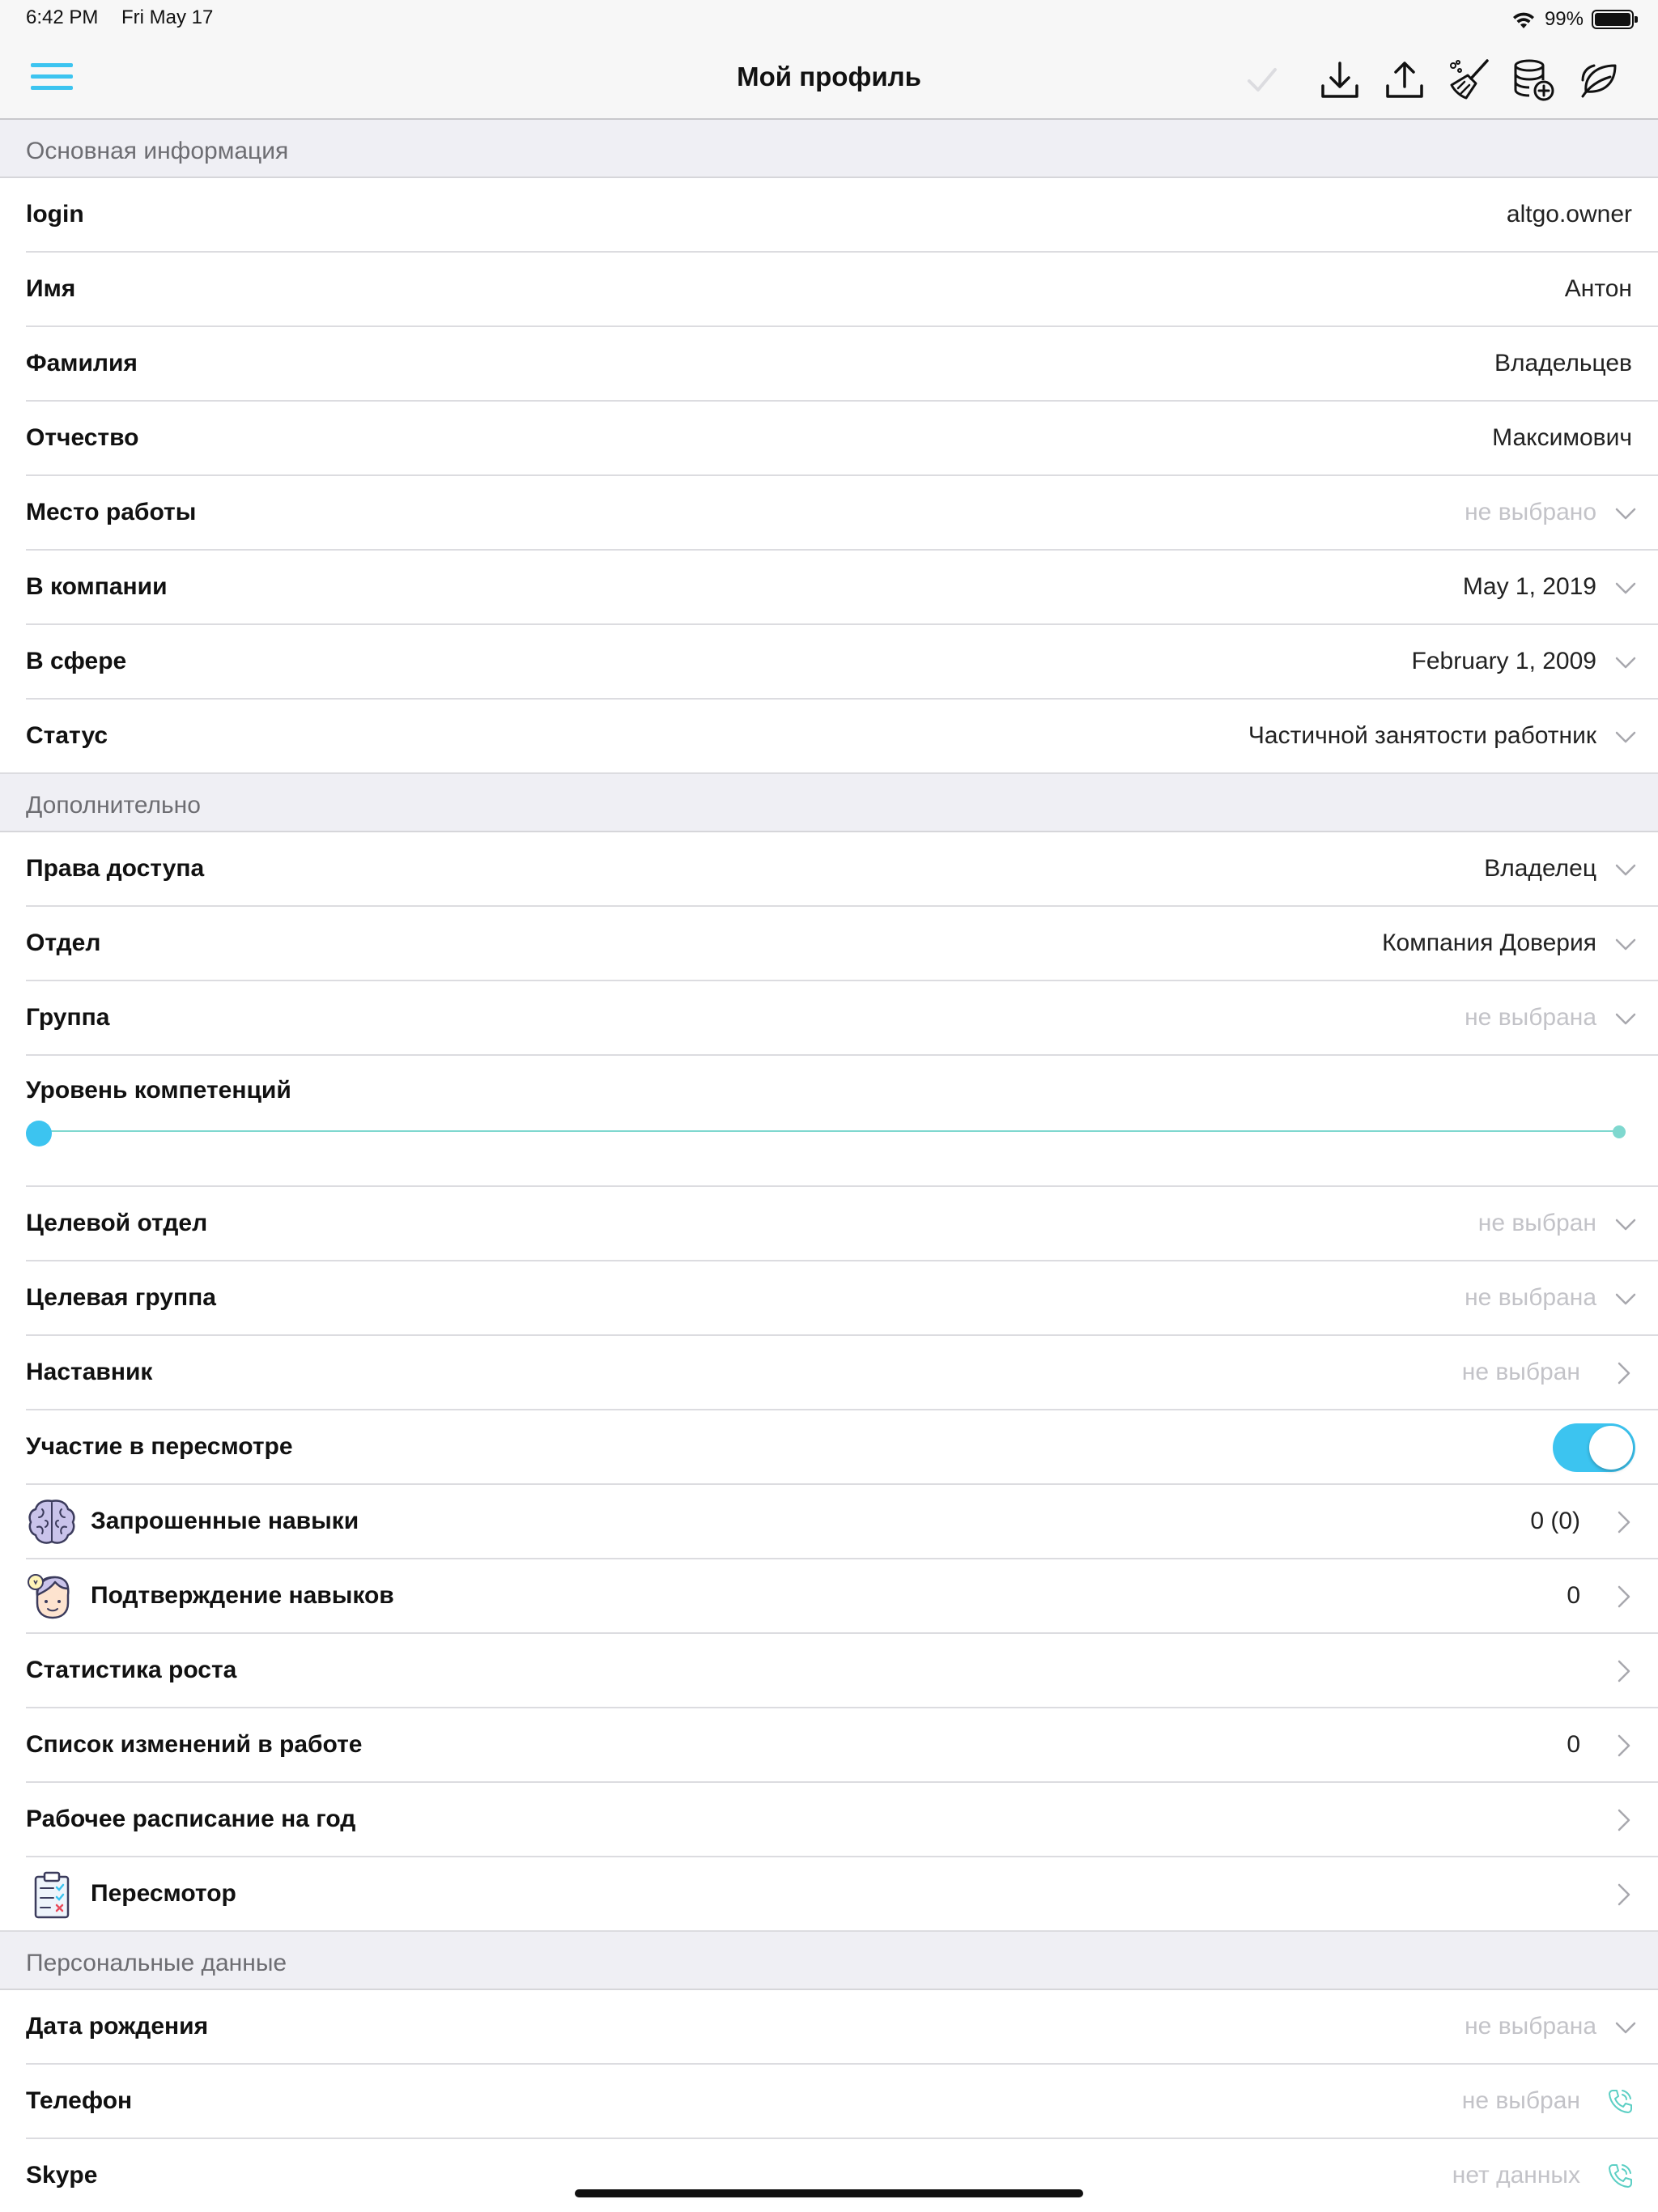  What do you see at coordinates (1530, 2027) in the screenshot?
I see `birthday-value: не выбрана` at bounding box center [1530, 2027].